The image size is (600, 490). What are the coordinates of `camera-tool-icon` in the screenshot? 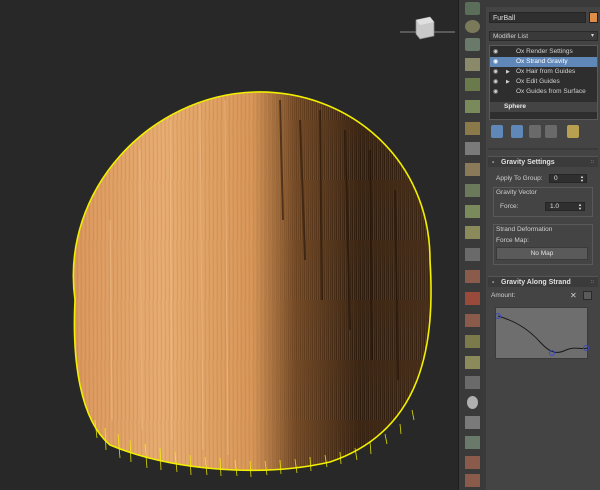 It's located at (472, 44).